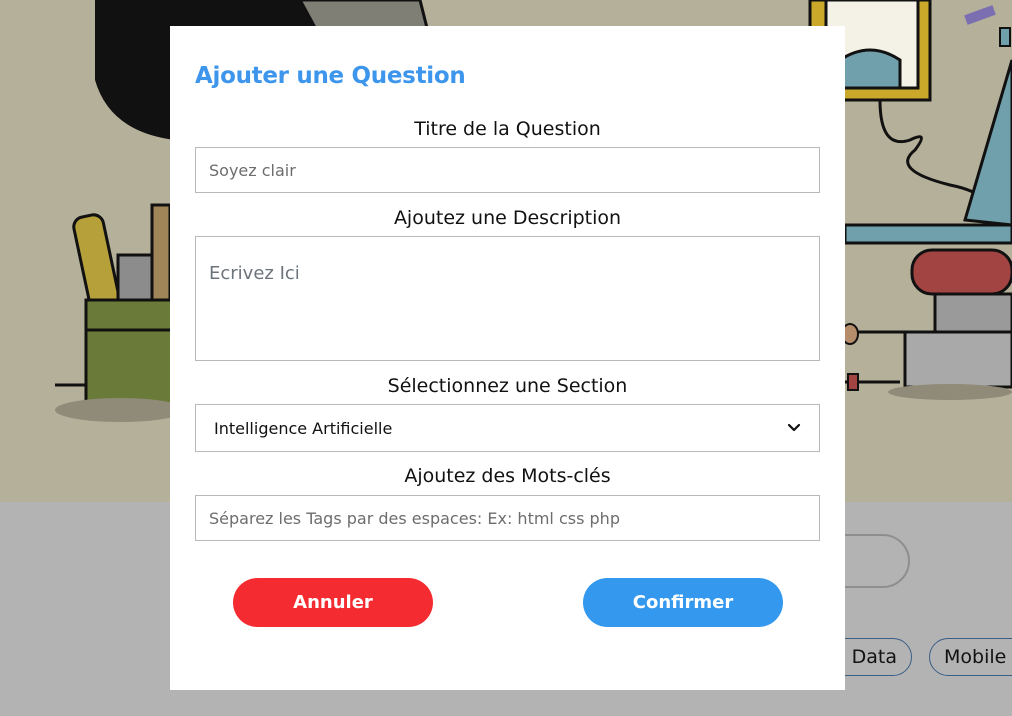 Image resolution: width=1012 pixels, height=716 pixels. What do you see at coordinates (507, 386) in the screenshot?
I see `section-label: Sélectionnez une Section` at bounding box center [507, 386].